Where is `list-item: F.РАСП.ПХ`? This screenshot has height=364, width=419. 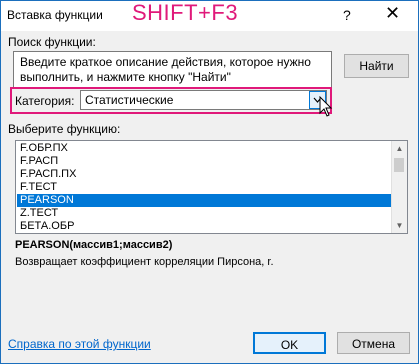 list-item: F.РАСП.ПХ is located at coordinates (205, 174).